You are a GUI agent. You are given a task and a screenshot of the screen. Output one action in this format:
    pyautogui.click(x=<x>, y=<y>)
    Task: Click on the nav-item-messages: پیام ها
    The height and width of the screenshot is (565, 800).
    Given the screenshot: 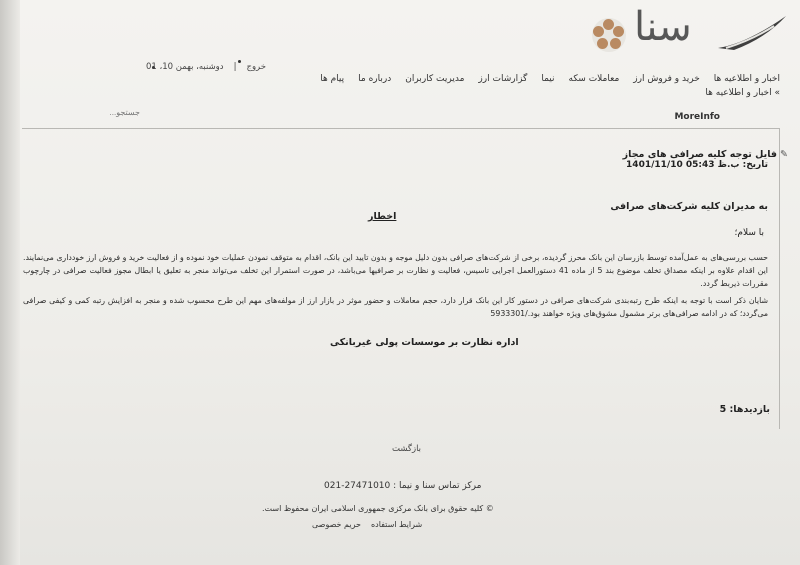 What is the action you would take?
    pyautogui.click(x=332, y=79)
    